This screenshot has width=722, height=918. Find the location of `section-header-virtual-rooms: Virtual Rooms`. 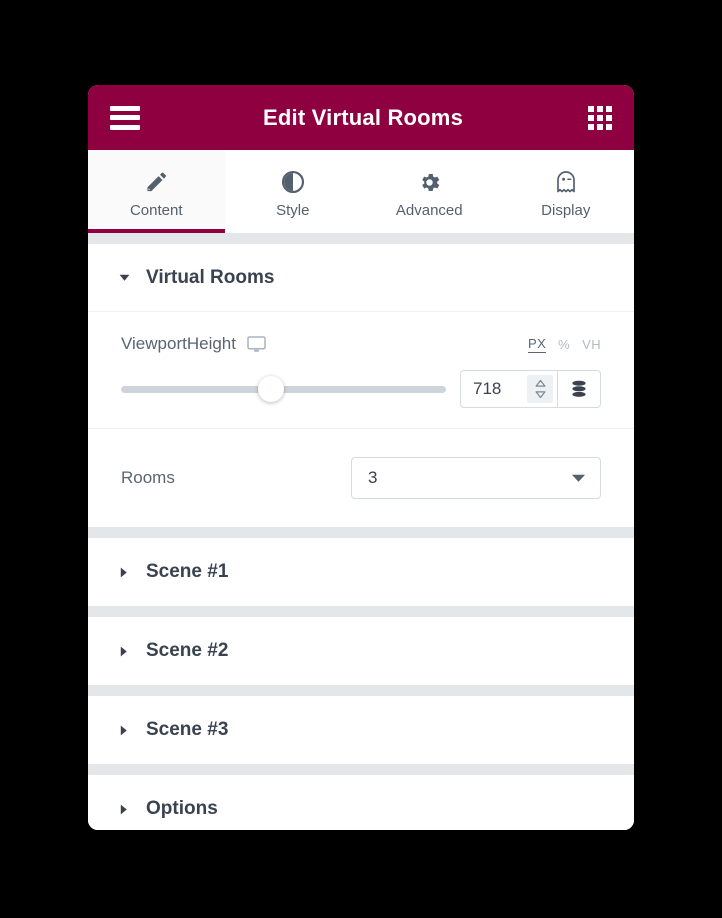

section-header-virtual-rooms: Virtual Rooms is located at coordinates (361, 278).